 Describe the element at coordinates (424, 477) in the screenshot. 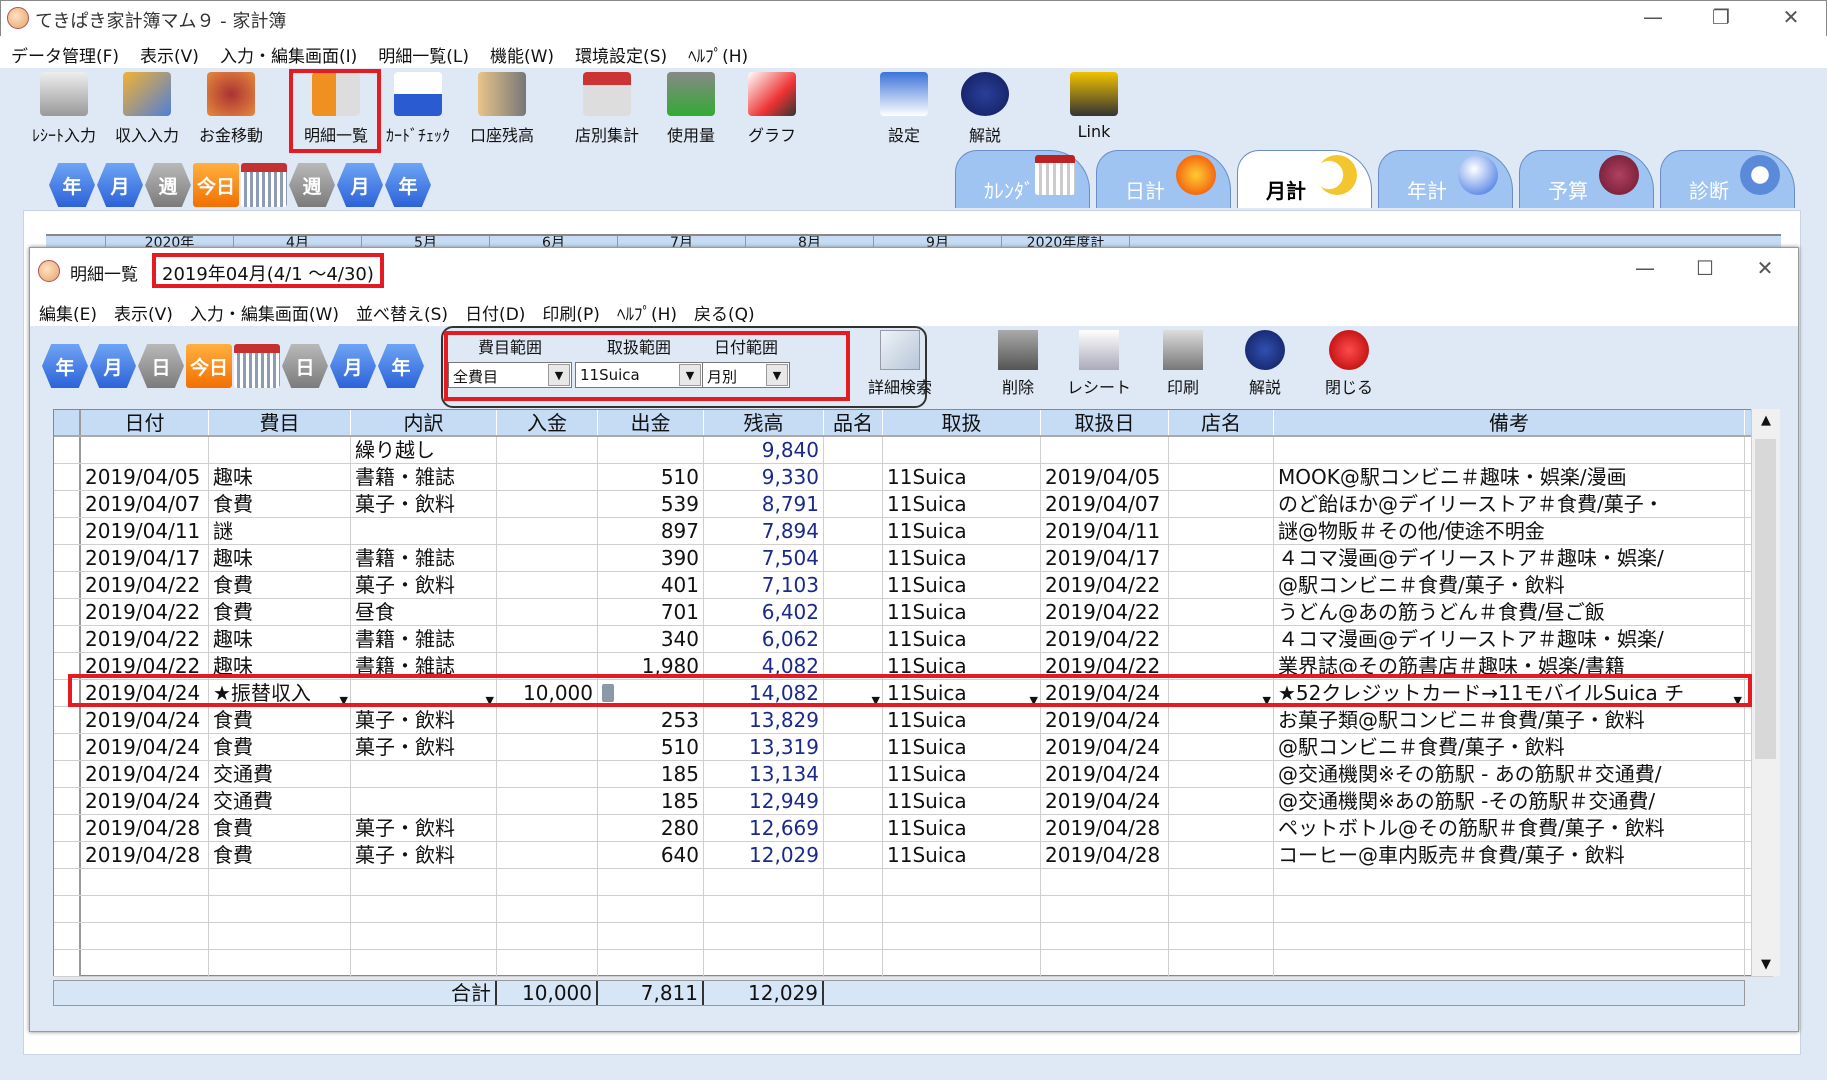

I see `table-cell: 書籍・雑誌` at that location.